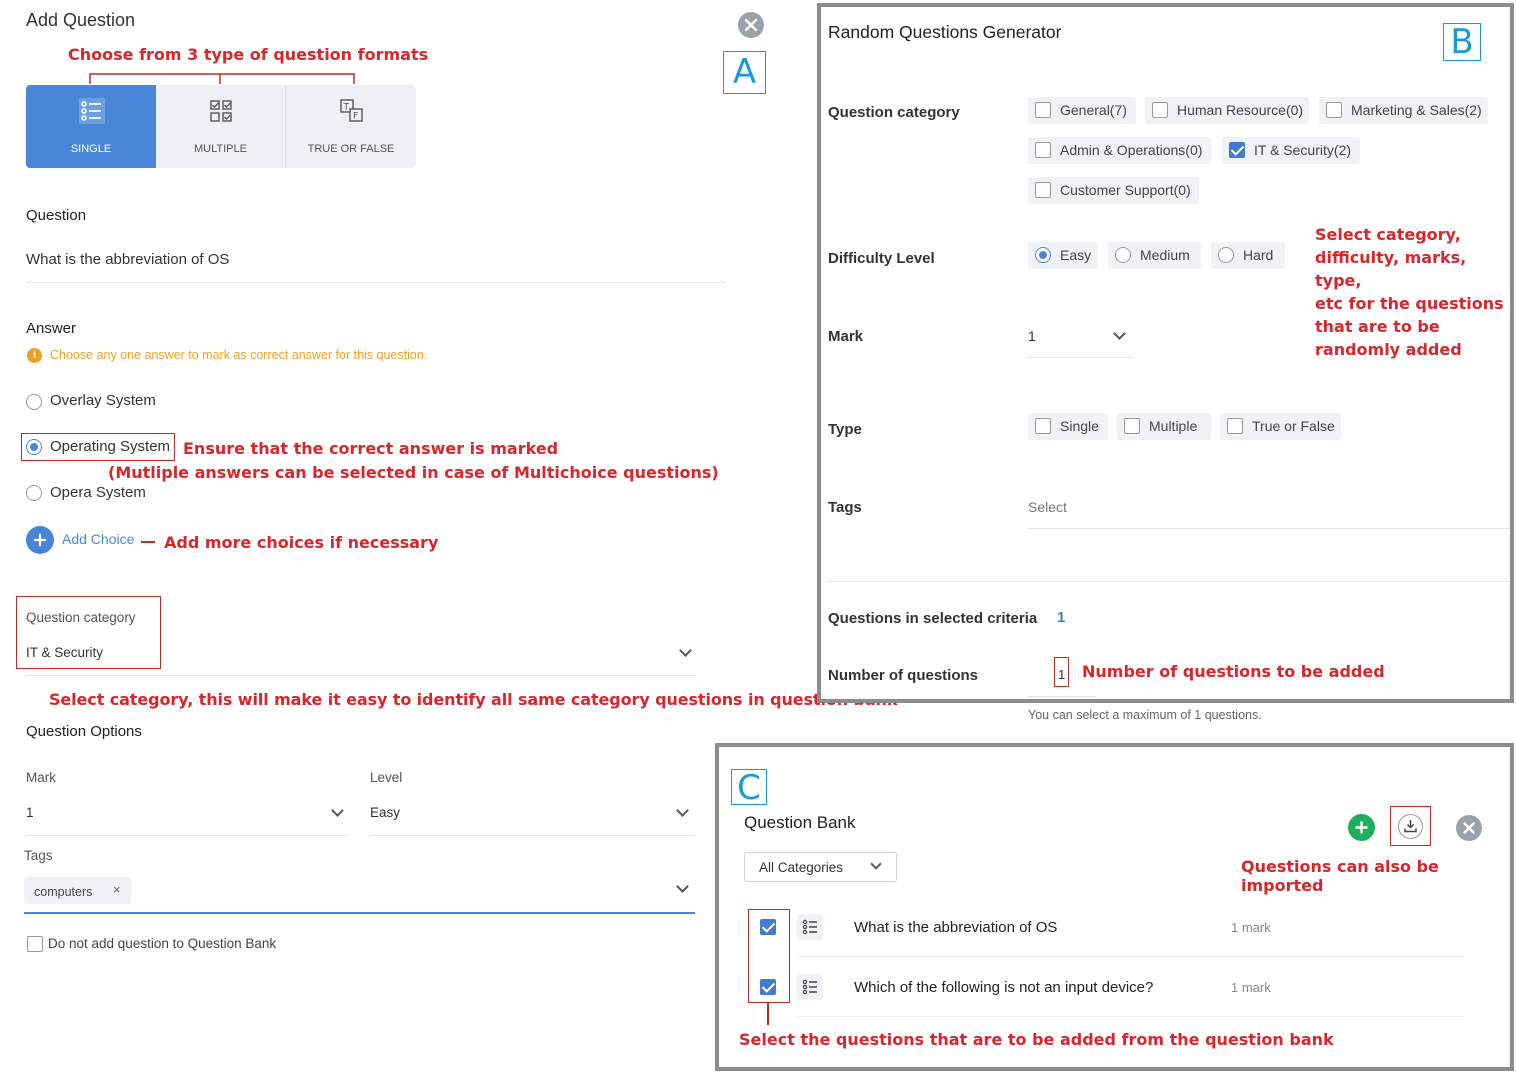  What do you see at coordinates (1076, 255) in the screenshot?
I see `rg-difficulty-text: Easy` at bounding box center [1076, 255].